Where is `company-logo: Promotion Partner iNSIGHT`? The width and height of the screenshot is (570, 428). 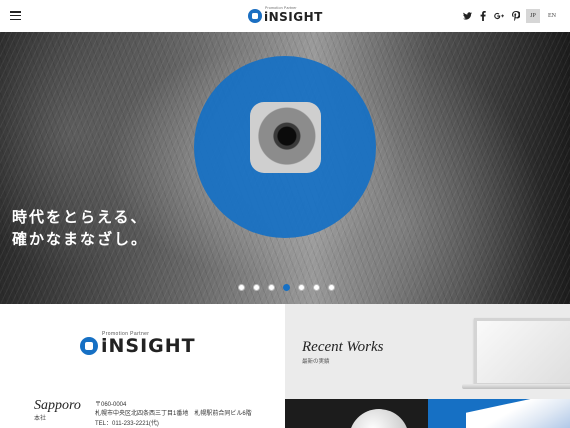 company-logo: Promotion Partner iNSIGHT is located at coordinates (138, 344).